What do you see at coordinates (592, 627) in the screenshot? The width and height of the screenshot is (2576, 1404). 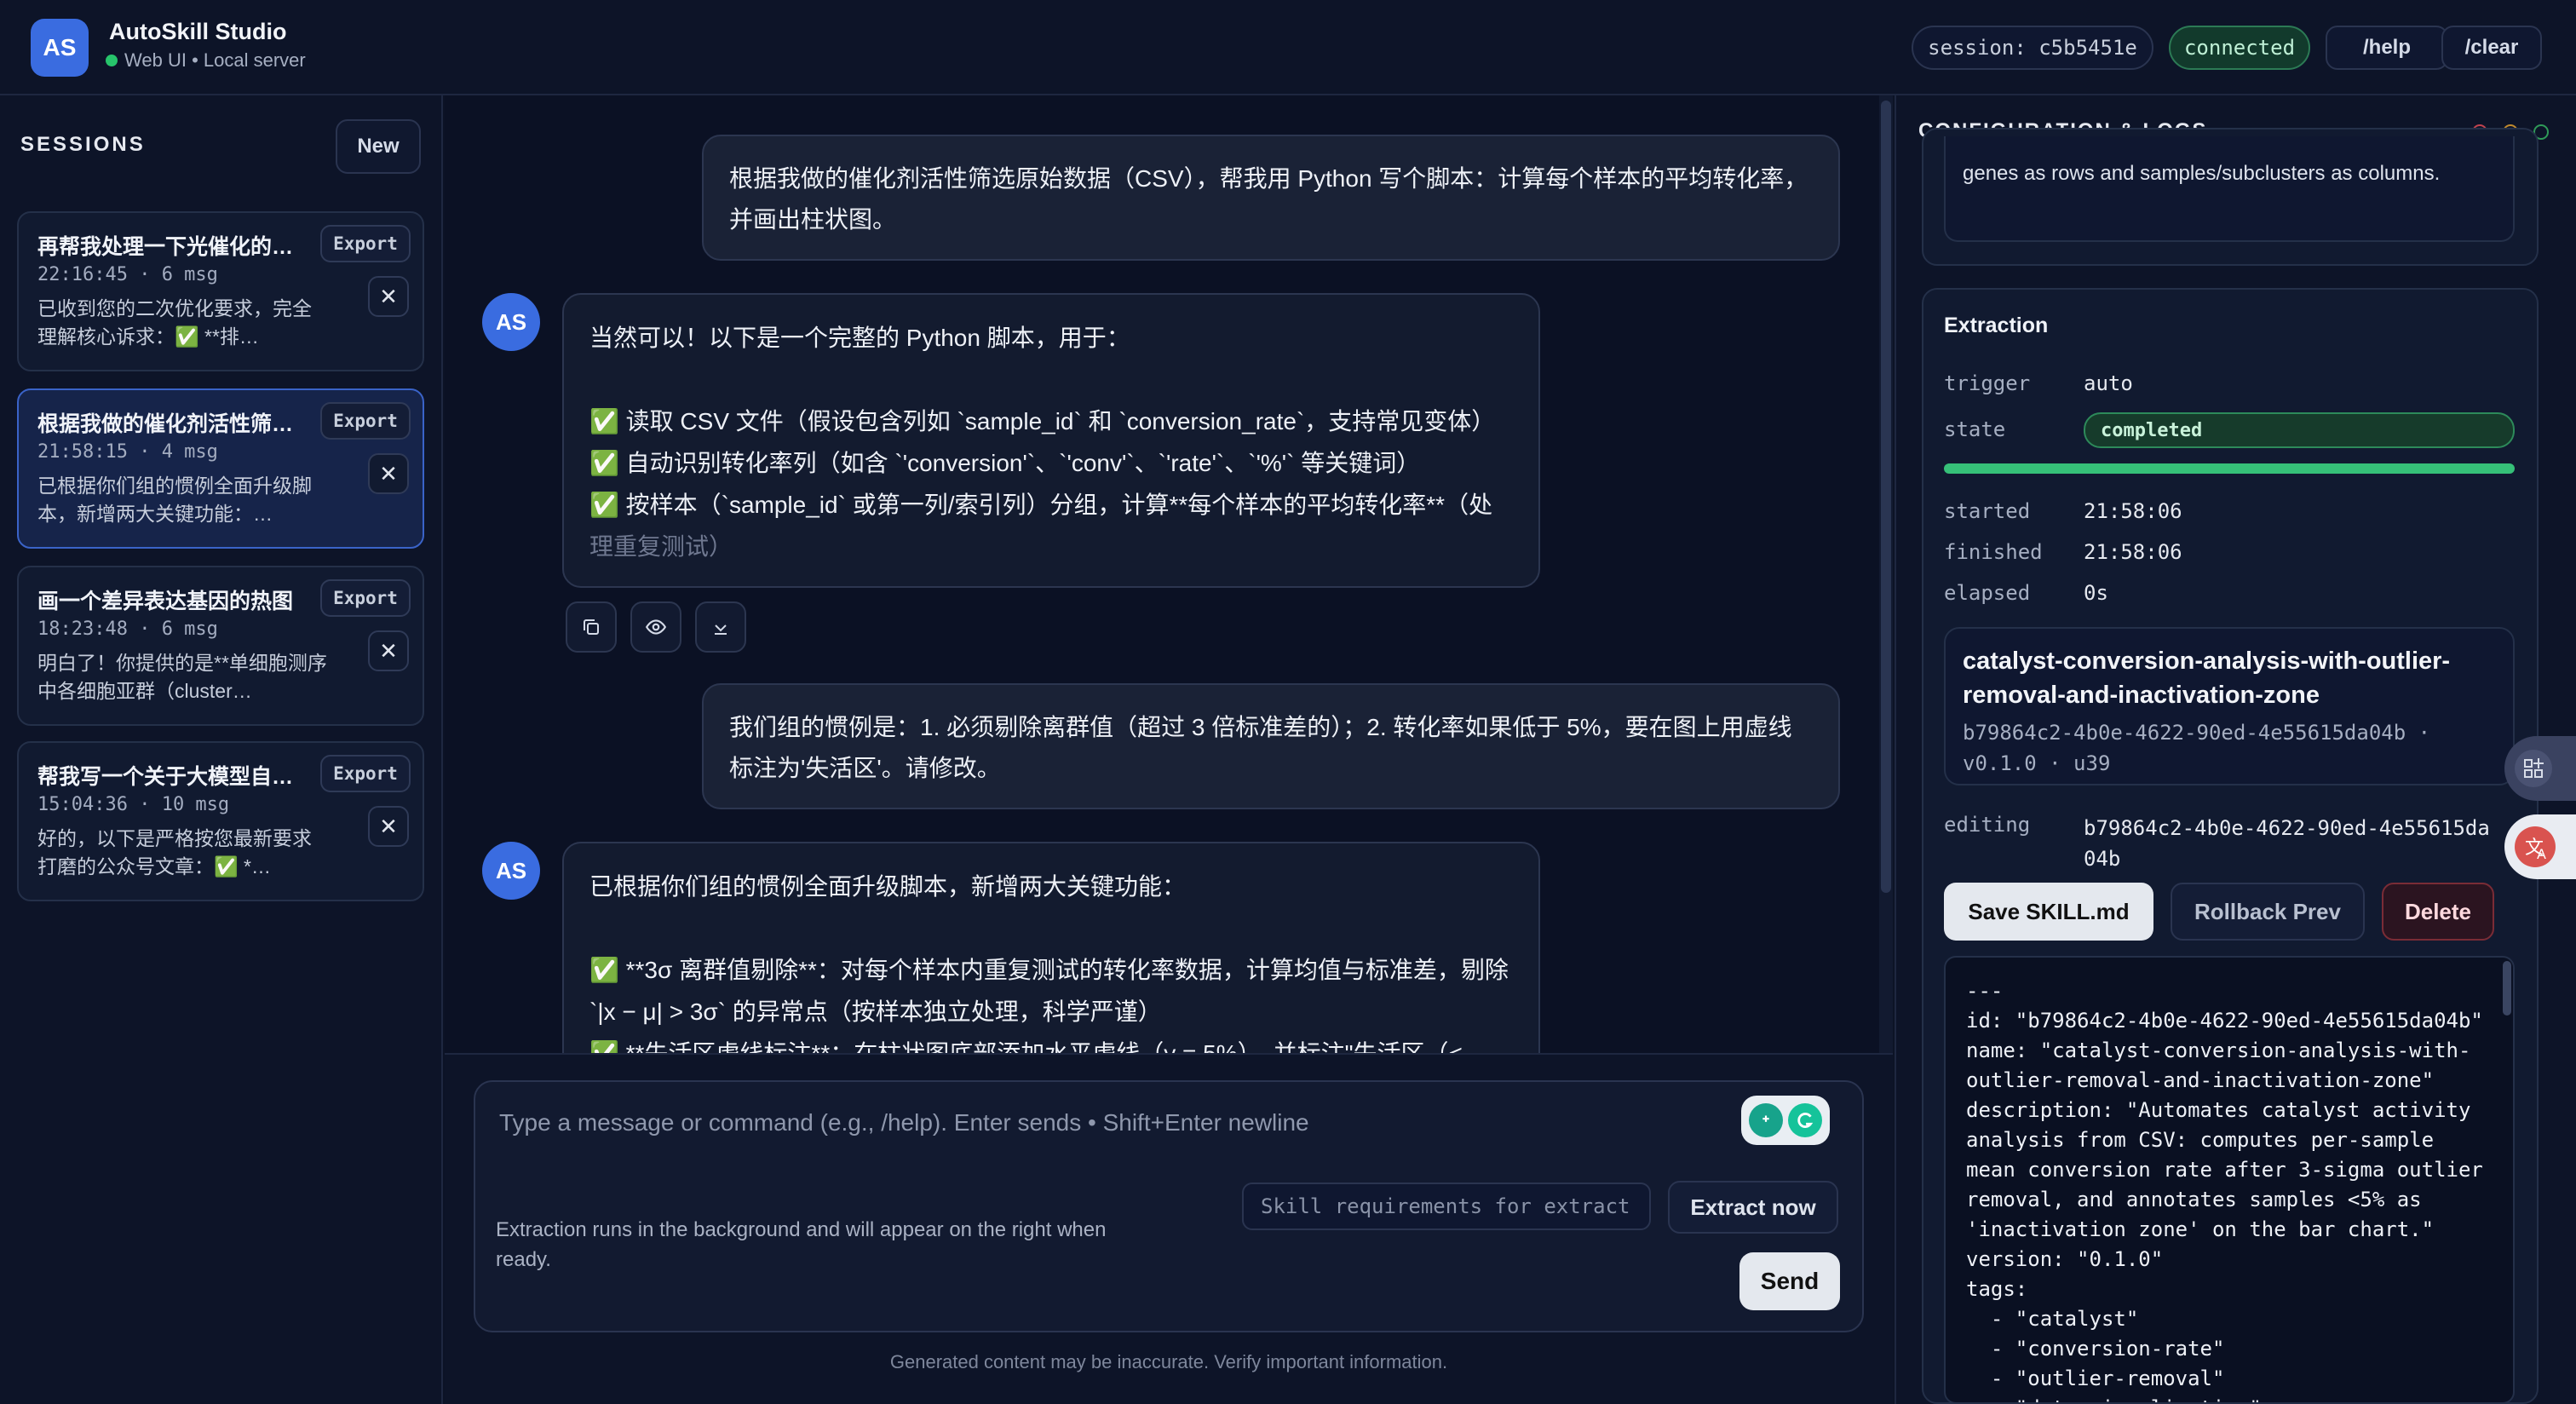 I see `copy-icon` at bounding box center [592, 627].